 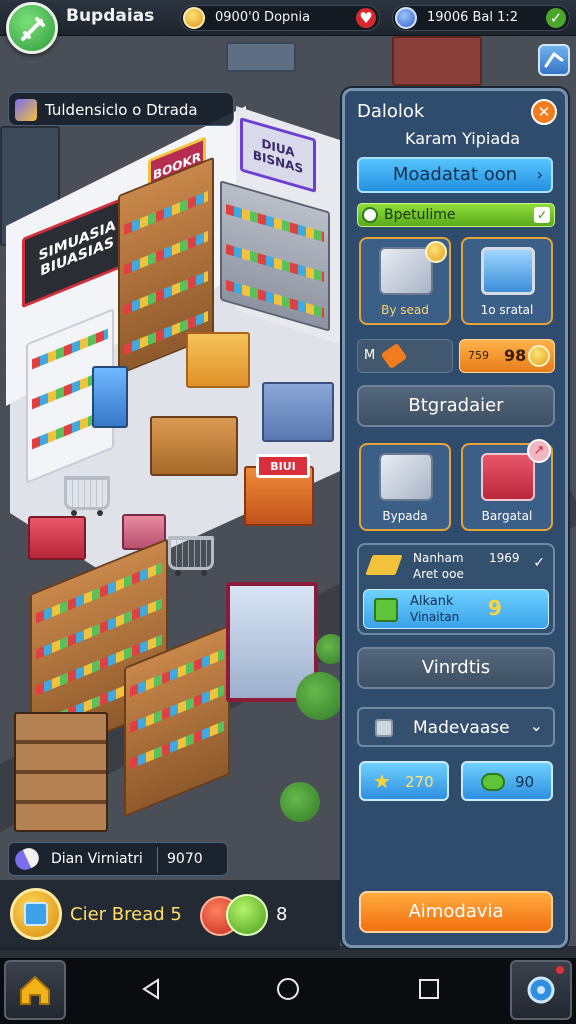 What do you see at coordinates (298, 412) in the screenshot?
I see `checkout-counter` at bounding box center [298, 412].